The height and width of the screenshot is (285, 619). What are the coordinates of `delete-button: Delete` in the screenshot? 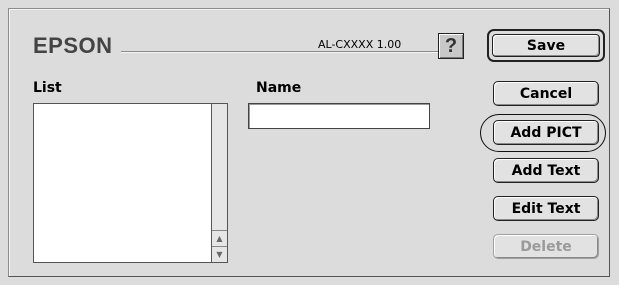 It's located at (546, 246).